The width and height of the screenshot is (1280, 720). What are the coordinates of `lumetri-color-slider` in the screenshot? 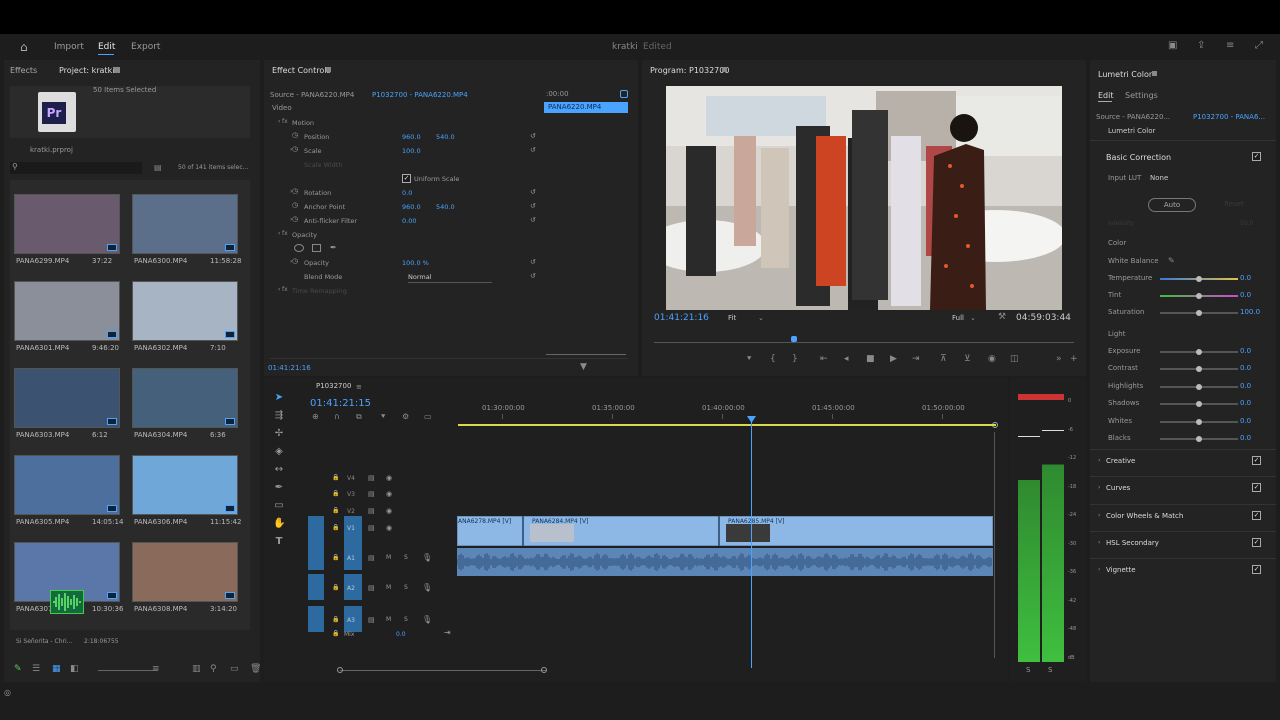 It's located at (1199, 313).